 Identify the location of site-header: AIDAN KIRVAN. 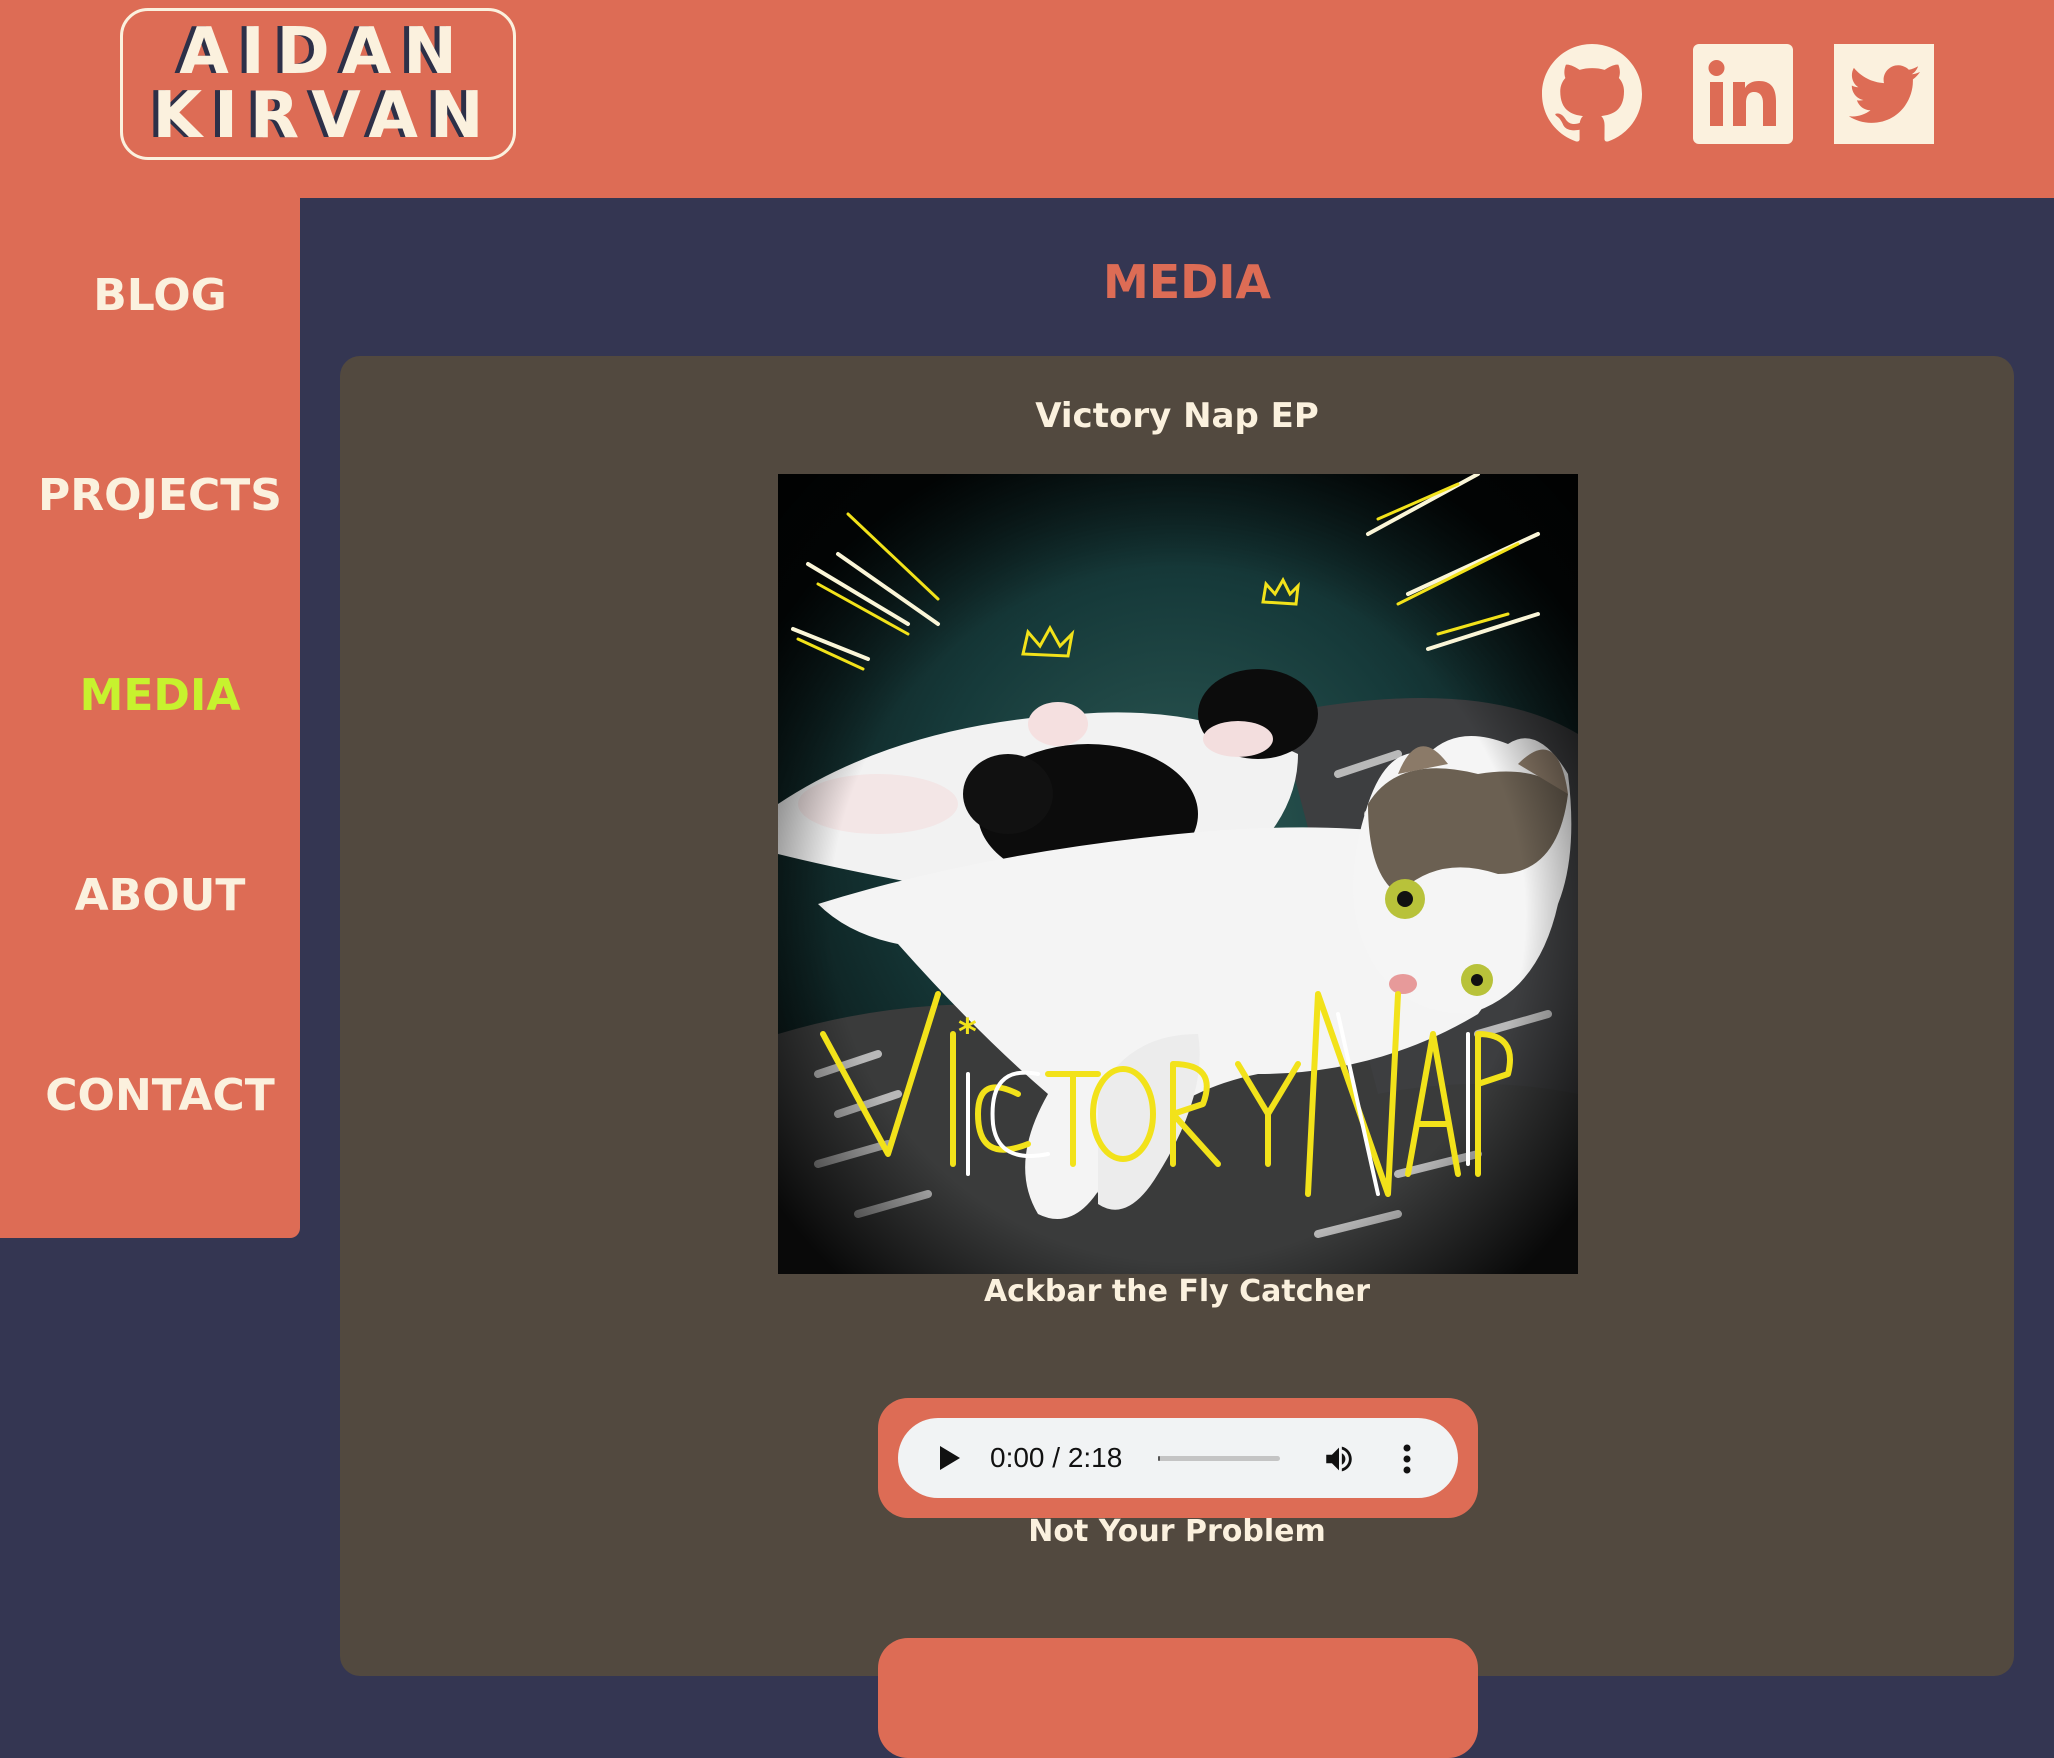
(1027, 99).